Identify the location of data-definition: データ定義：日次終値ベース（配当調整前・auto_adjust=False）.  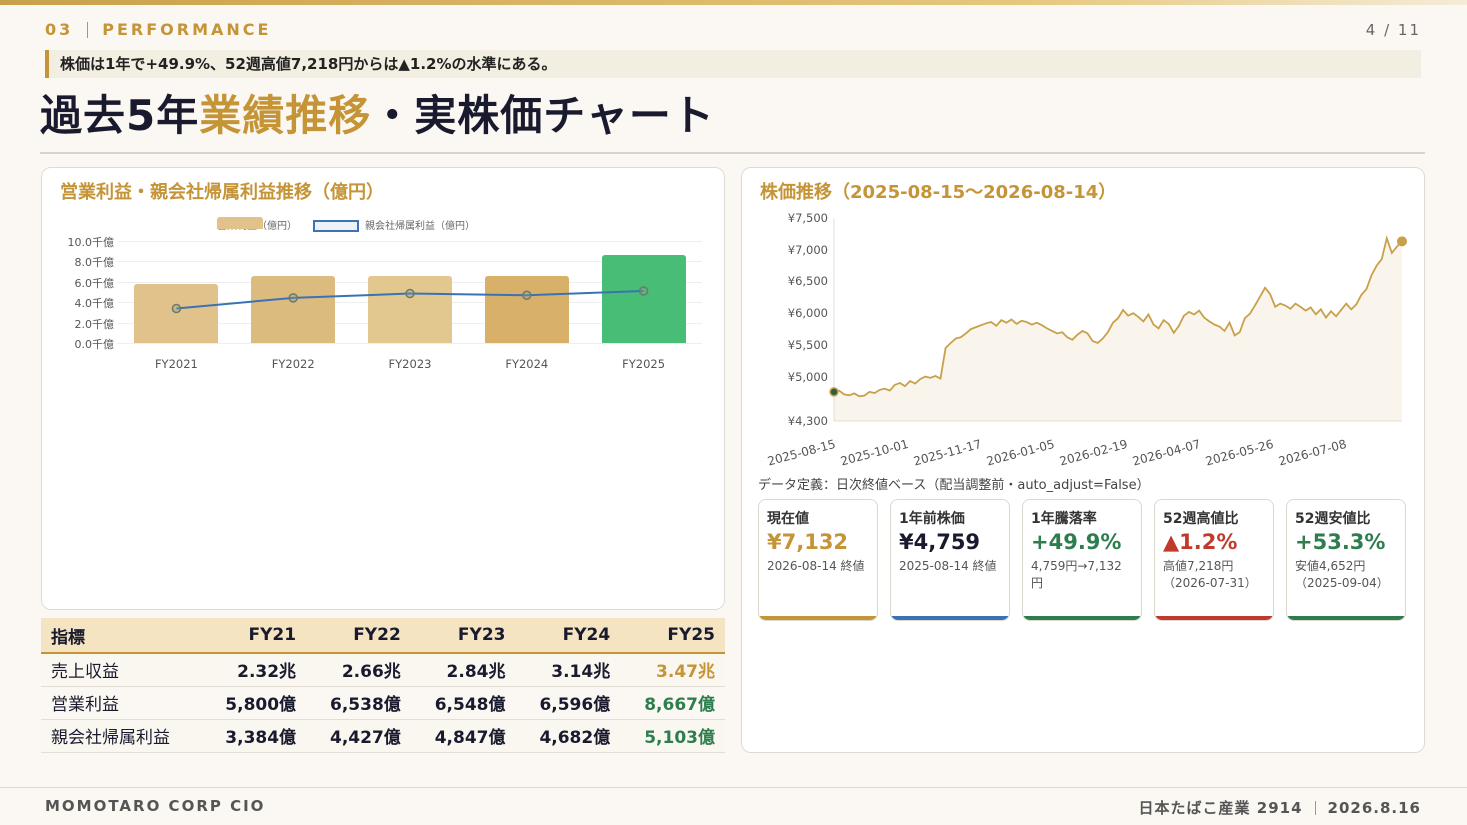
(954, 485).